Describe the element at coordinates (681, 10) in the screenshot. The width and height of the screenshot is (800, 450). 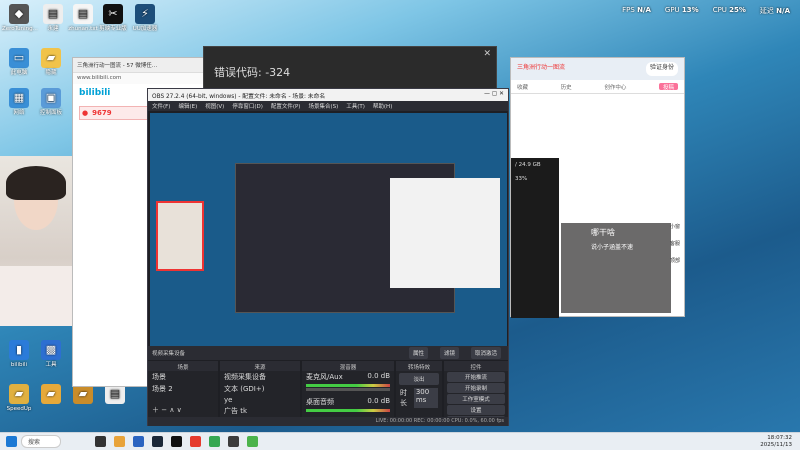
I see `gpu-stat: GPU 13%` at that location.